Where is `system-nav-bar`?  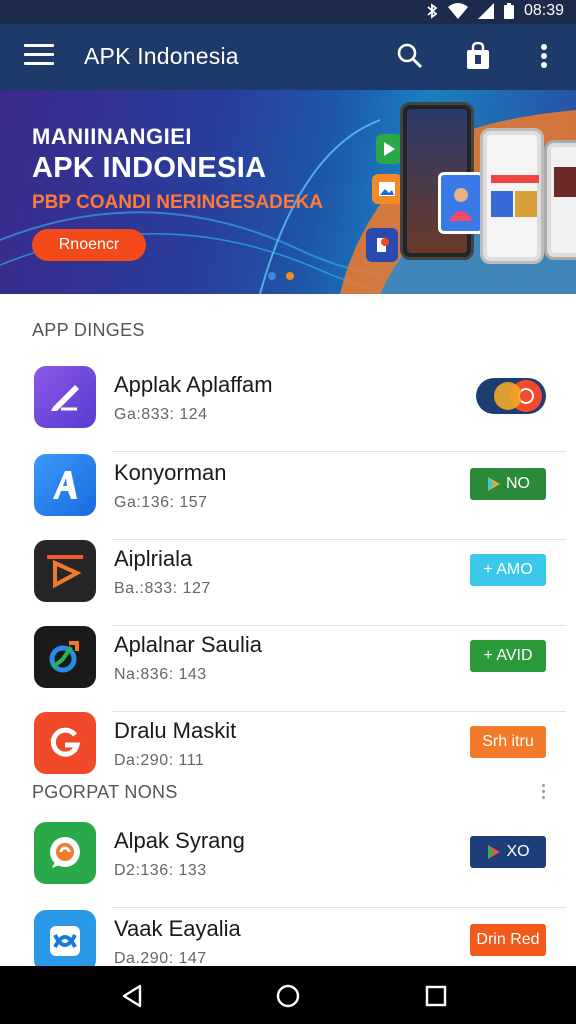
system-nav-bar is located at coordinates (288, 995).